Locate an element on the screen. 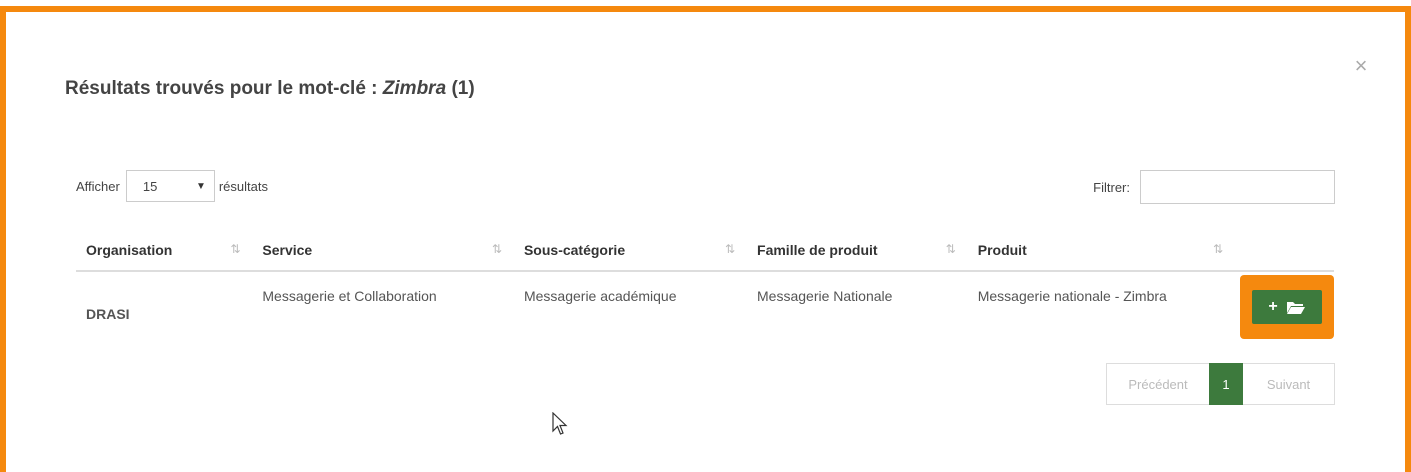 The image size is (1411, 472). filter-input is located at coordinates (1237, 187).